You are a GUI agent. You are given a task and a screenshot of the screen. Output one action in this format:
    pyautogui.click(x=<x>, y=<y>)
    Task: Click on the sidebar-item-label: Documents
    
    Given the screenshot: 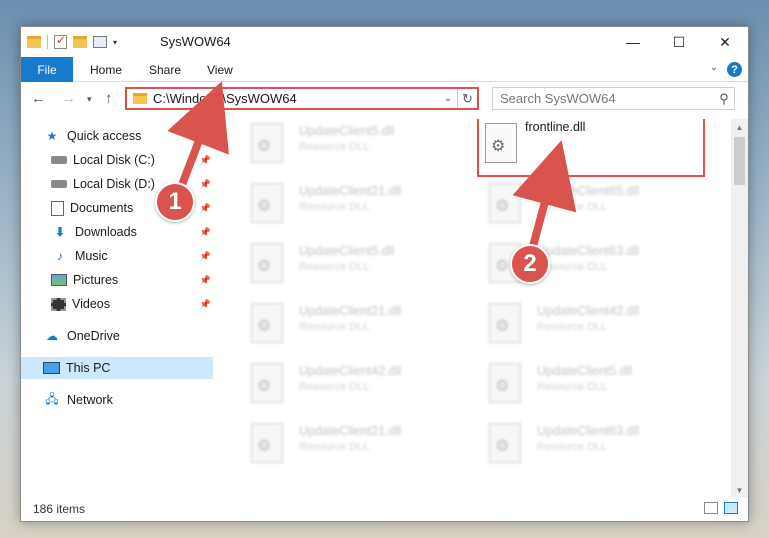 What is the action you would take?
    pyautogui.click(x=102, y=208)
    